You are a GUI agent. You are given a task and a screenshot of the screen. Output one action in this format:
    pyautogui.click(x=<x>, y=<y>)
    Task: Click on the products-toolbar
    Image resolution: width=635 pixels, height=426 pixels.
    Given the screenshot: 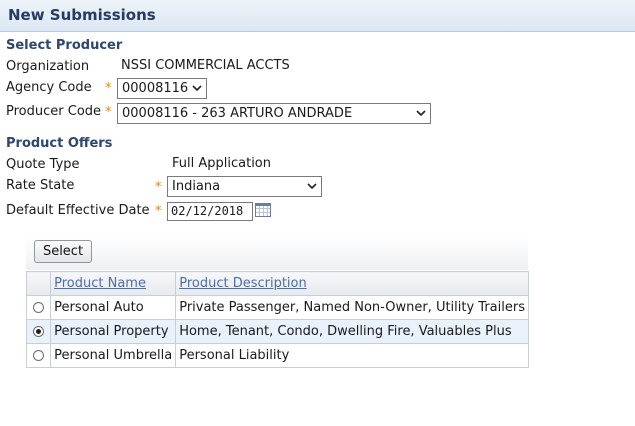 What is the action you would take?
    pyautogui.click(x=277, y=253)
    